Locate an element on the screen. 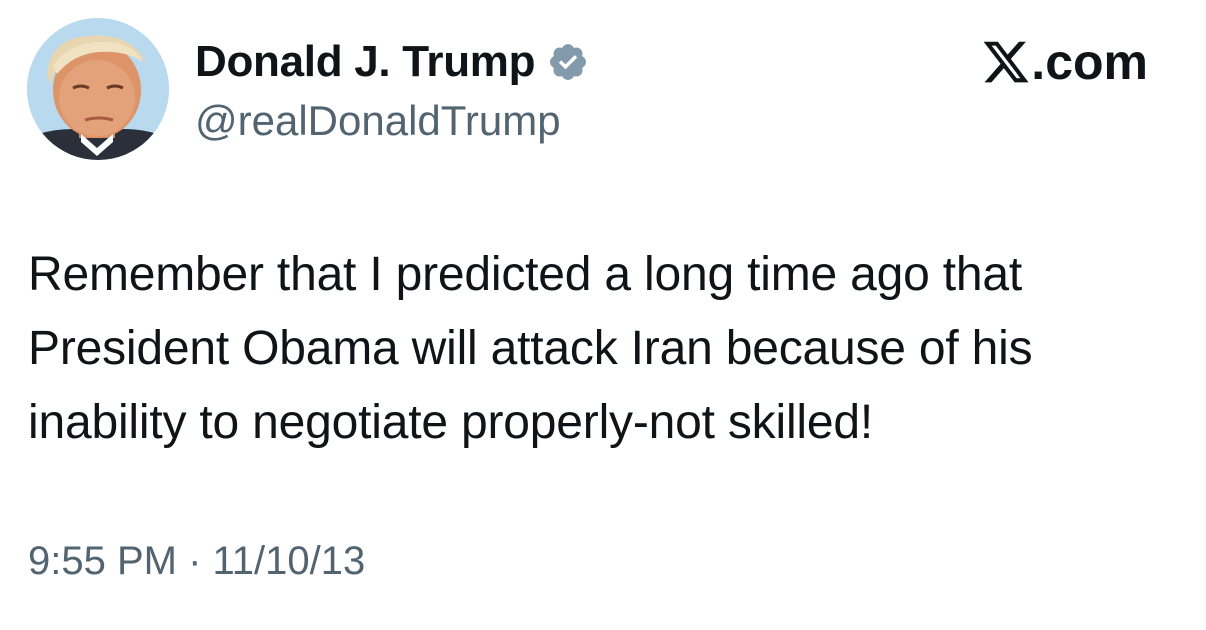 This screenshot has height=630, width=1206. display-name-row: Donald J. Trump is located at coordinates (392, 62).